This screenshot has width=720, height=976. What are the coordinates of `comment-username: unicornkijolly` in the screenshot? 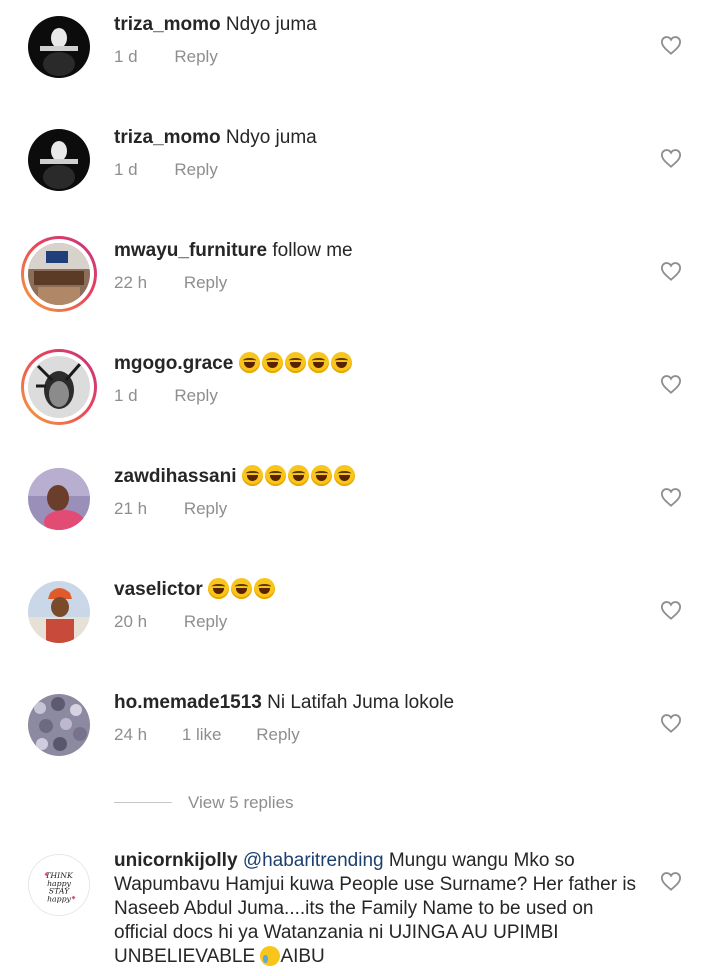 It's located at (176, 860).